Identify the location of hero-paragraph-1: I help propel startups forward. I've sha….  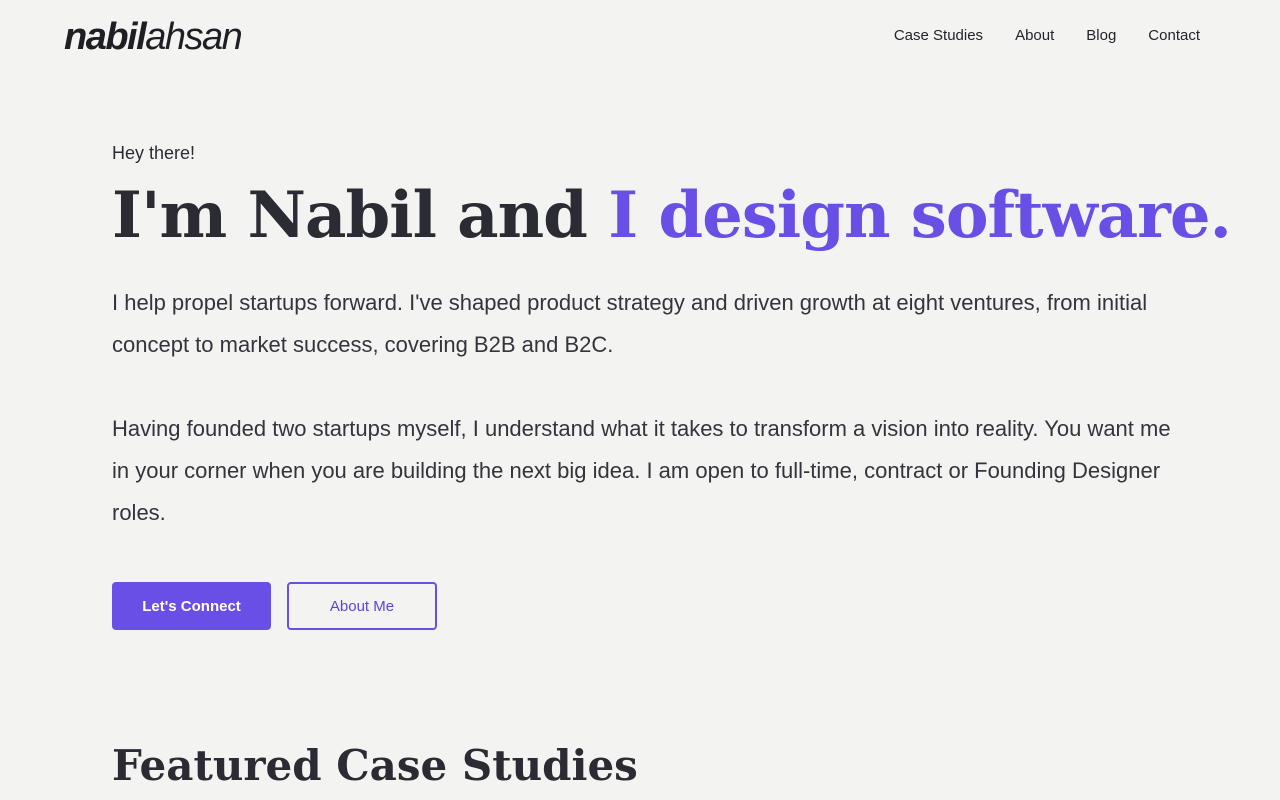
(630, 323).